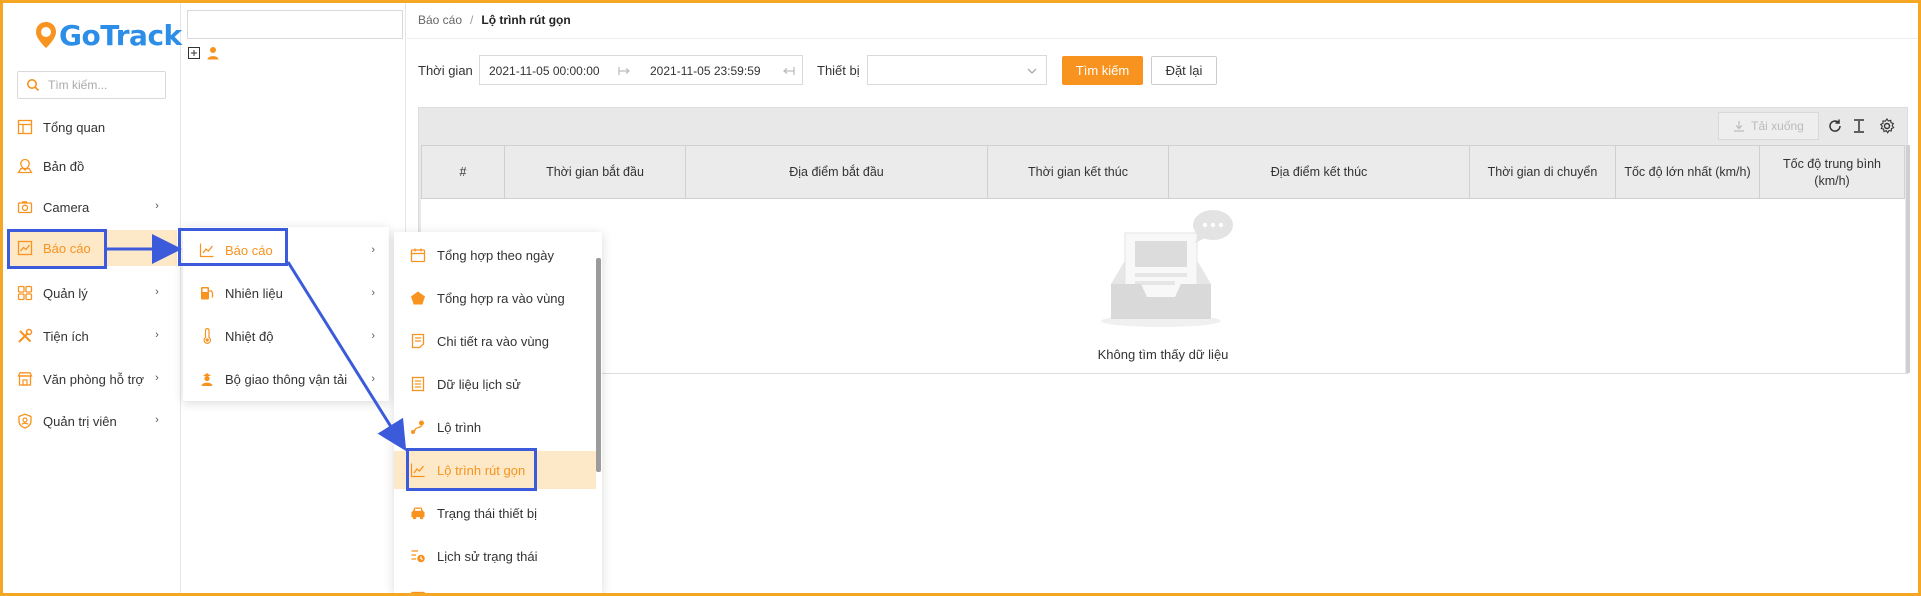 The width and height of the screenshot is (1921, 596). I want to click on submenu-scrollbar, so click(598, 365).